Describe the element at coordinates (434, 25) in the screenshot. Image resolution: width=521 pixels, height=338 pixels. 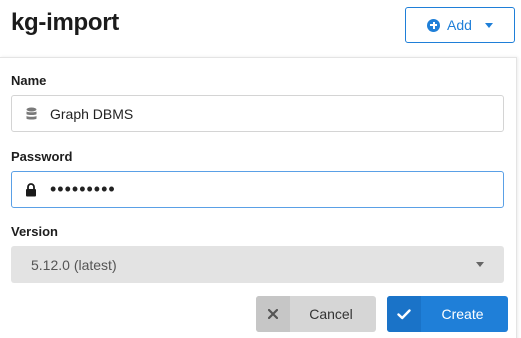
I see `plus-circle-icon` at that location.